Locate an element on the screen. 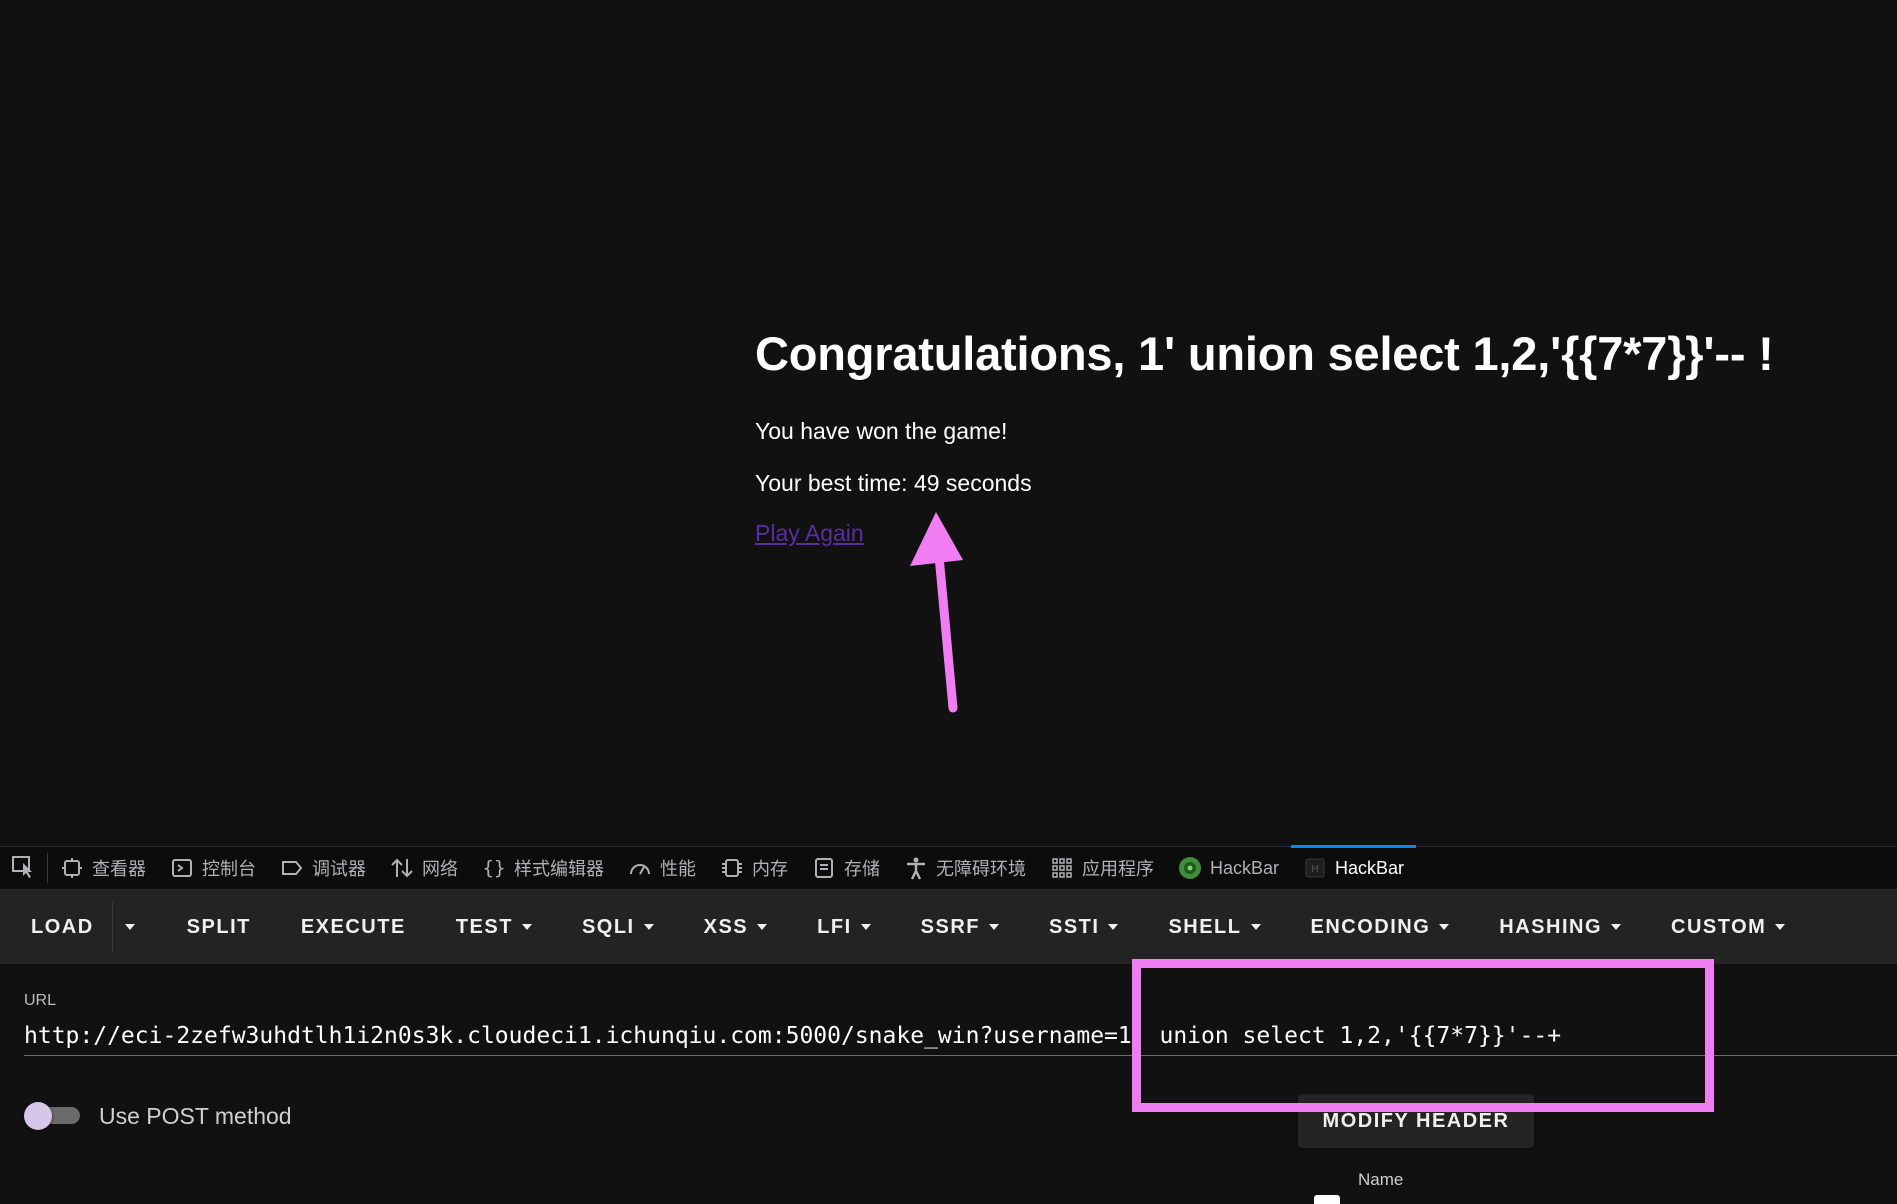 The width and height of the screenshot is (1897, 1204). network-icon is located at coordinates (402, 868).